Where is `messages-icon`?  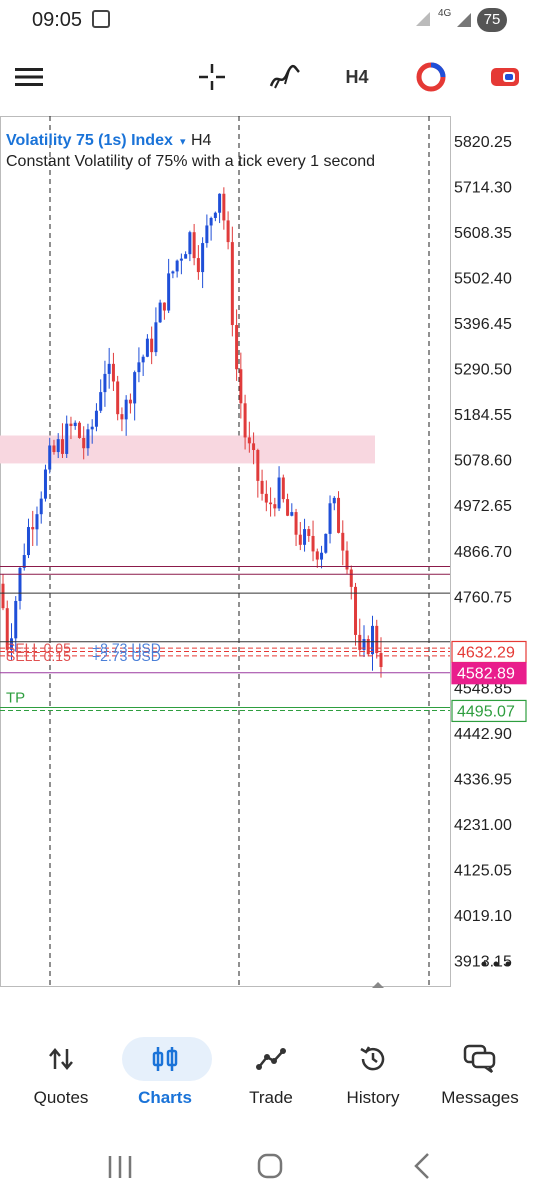 messages-icon is located at coordinates (479, 1059).